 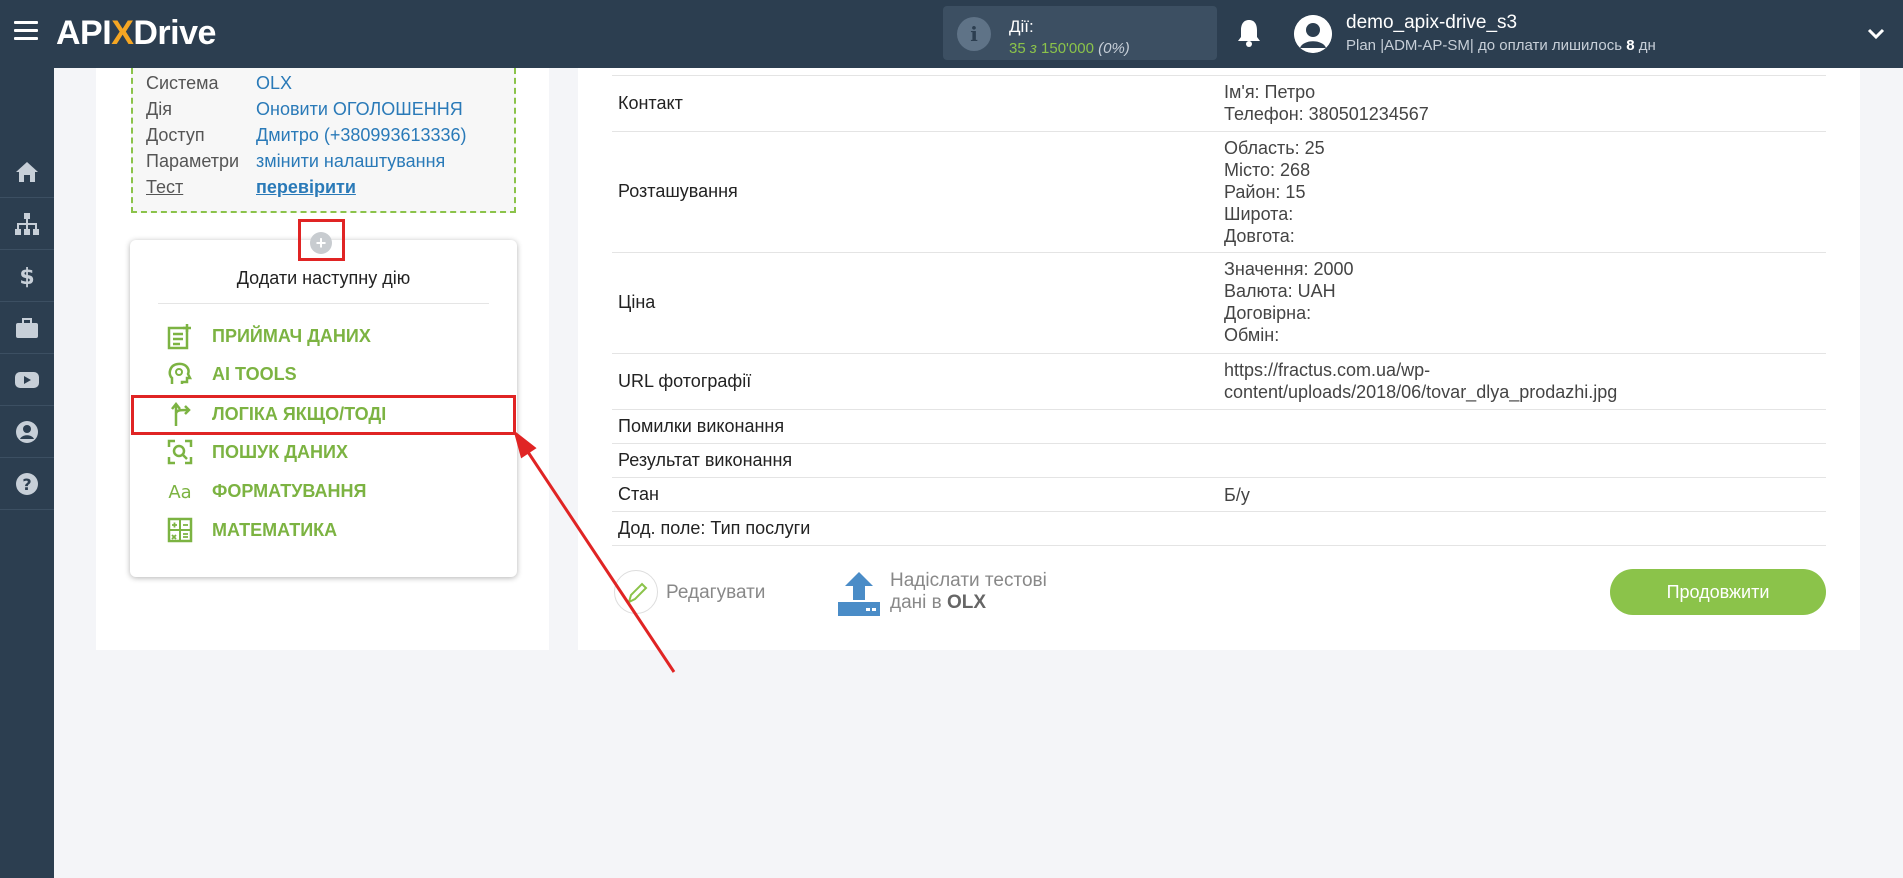 I want to click on format-icon: Aa, so click(x=180, y=491).